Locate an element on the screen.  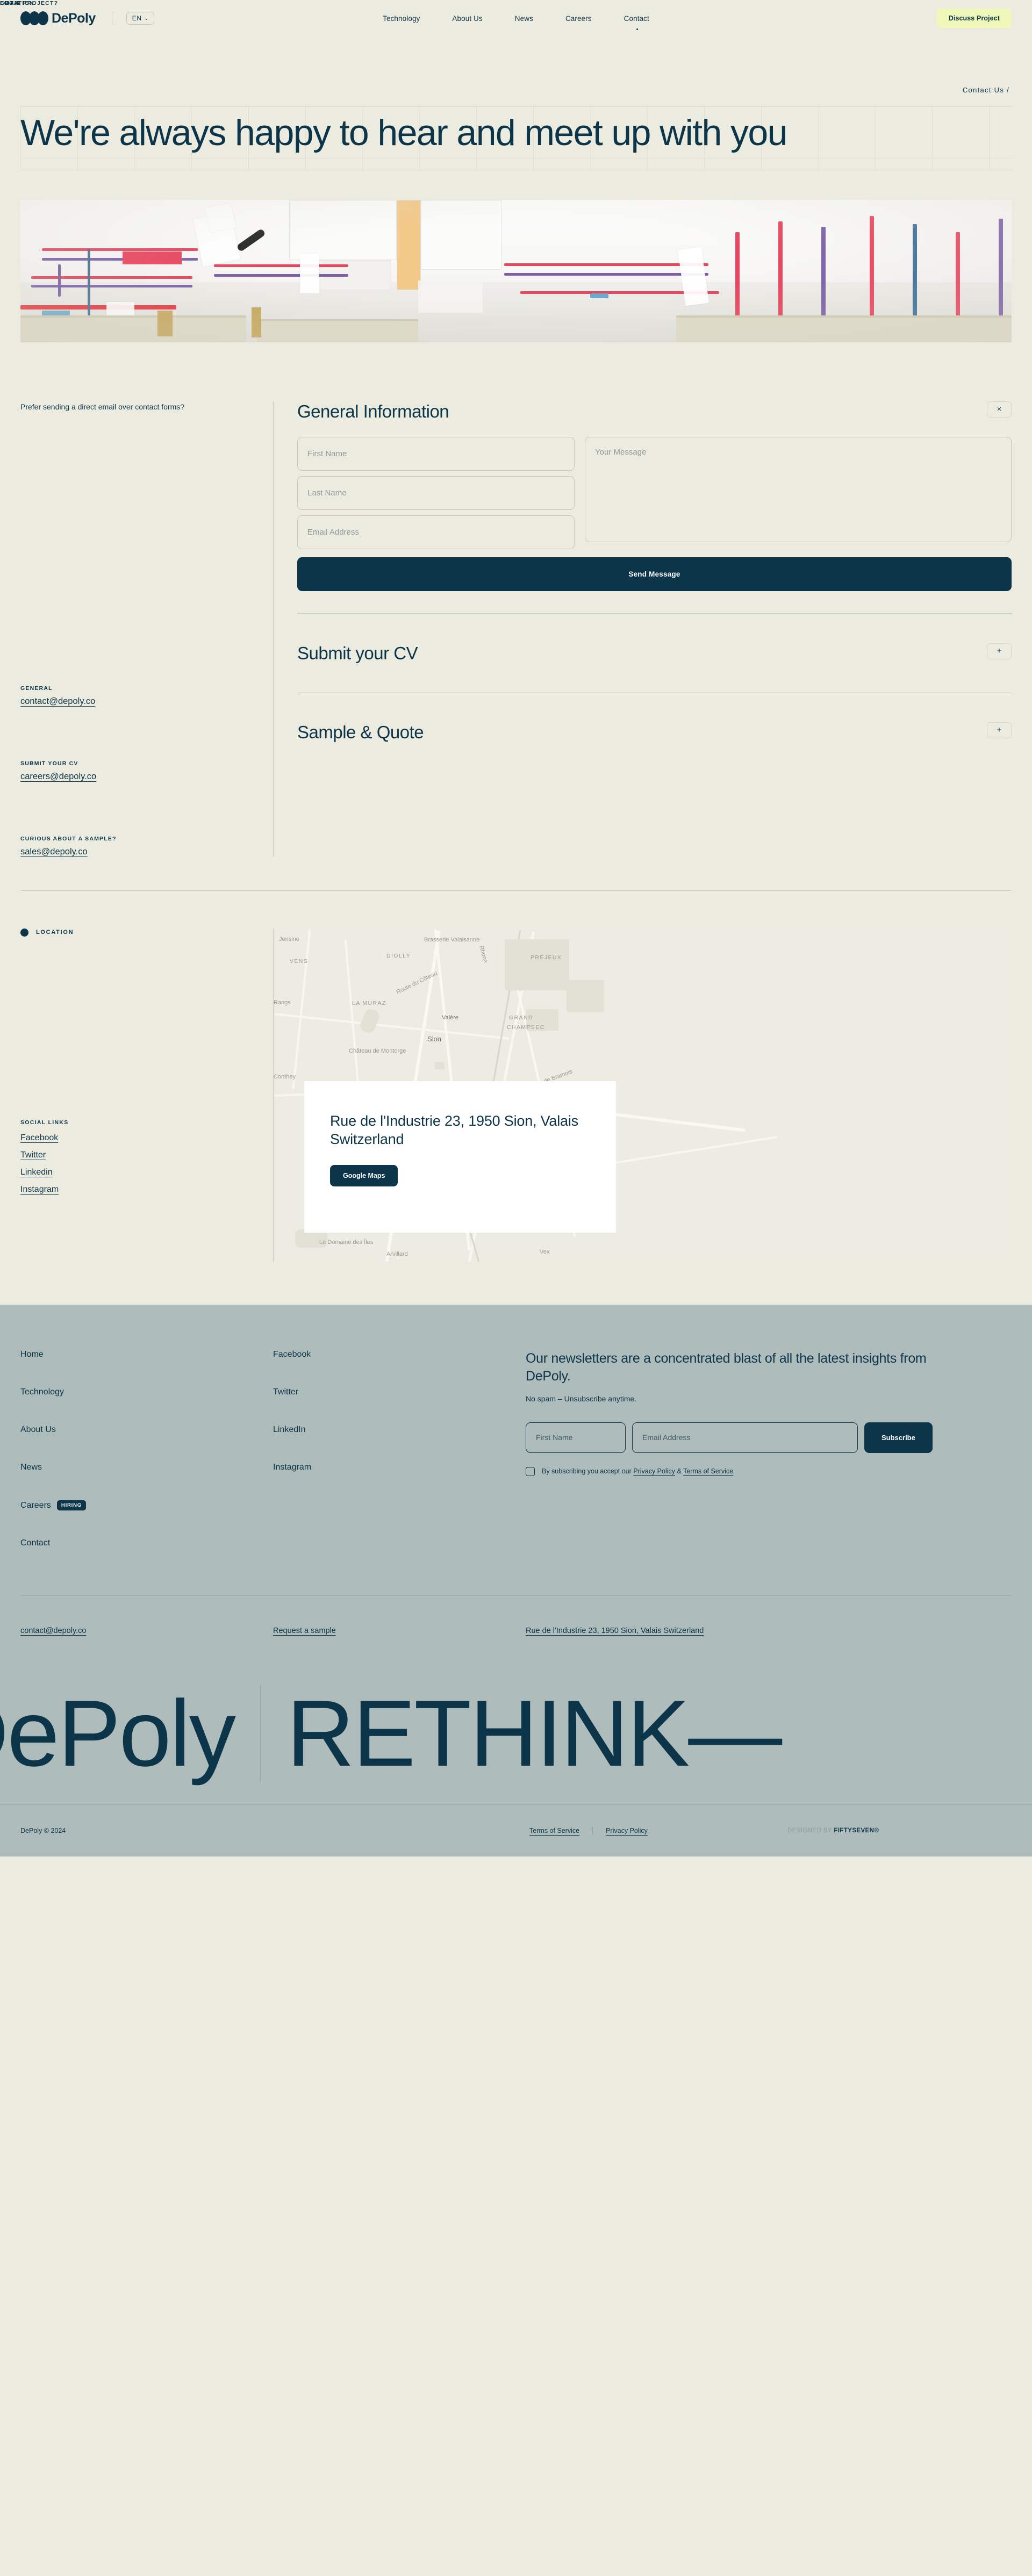
link-separator is located at coordinates (592, 1830).